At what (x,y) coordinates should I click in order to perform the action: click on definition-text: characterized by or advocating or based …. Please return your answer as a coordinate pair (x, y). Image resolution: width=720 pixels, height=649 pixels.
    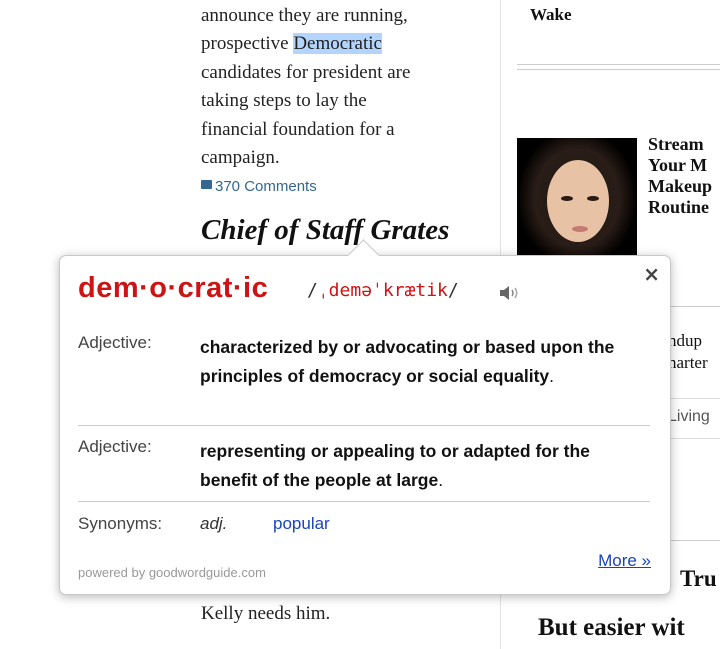
    Looking at the image, I should click on (425, 362).